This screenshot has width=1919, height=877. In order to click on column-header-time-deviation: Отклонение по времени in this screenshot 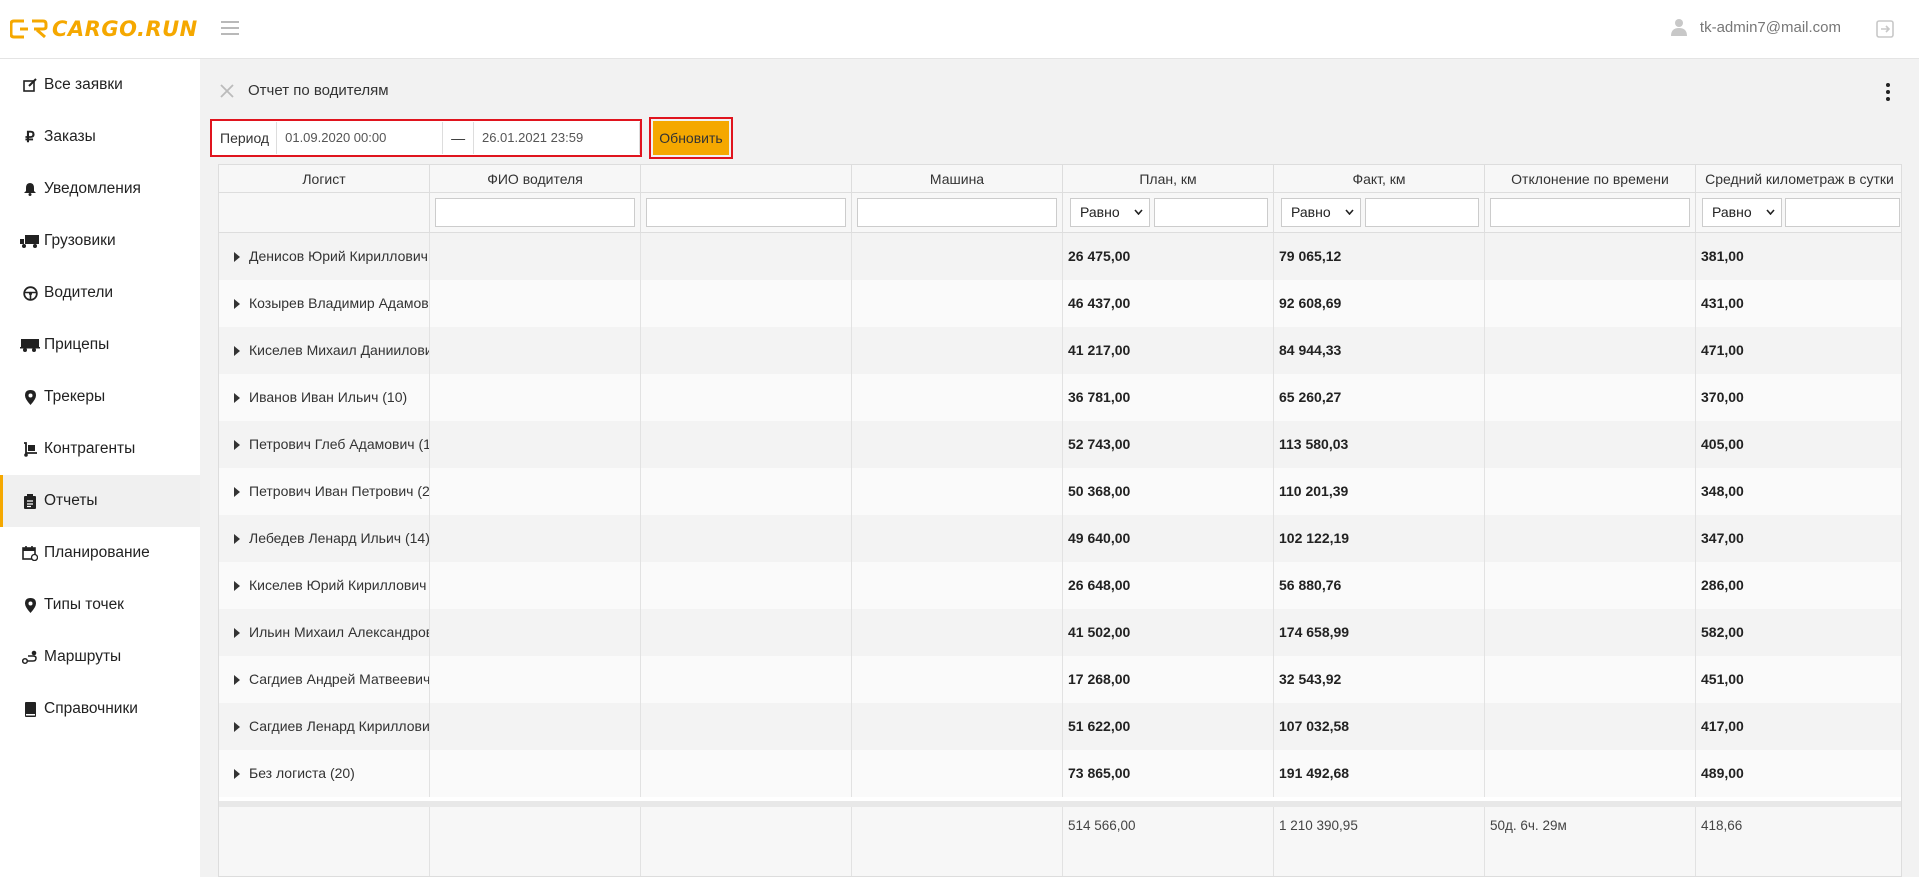, I will do `click(1590, 179)`.